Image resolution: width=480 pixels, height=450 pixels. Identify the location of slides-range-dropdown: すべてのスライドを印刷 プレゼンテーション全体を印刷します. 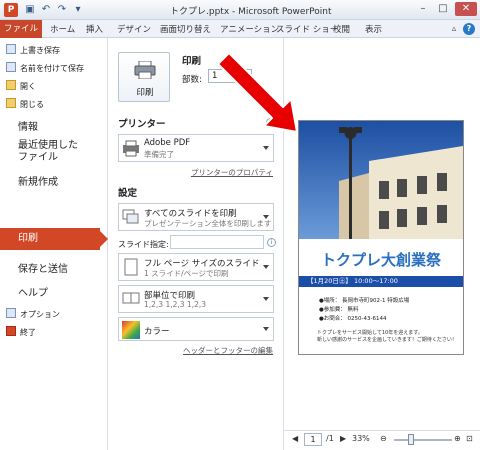
(196, 217).